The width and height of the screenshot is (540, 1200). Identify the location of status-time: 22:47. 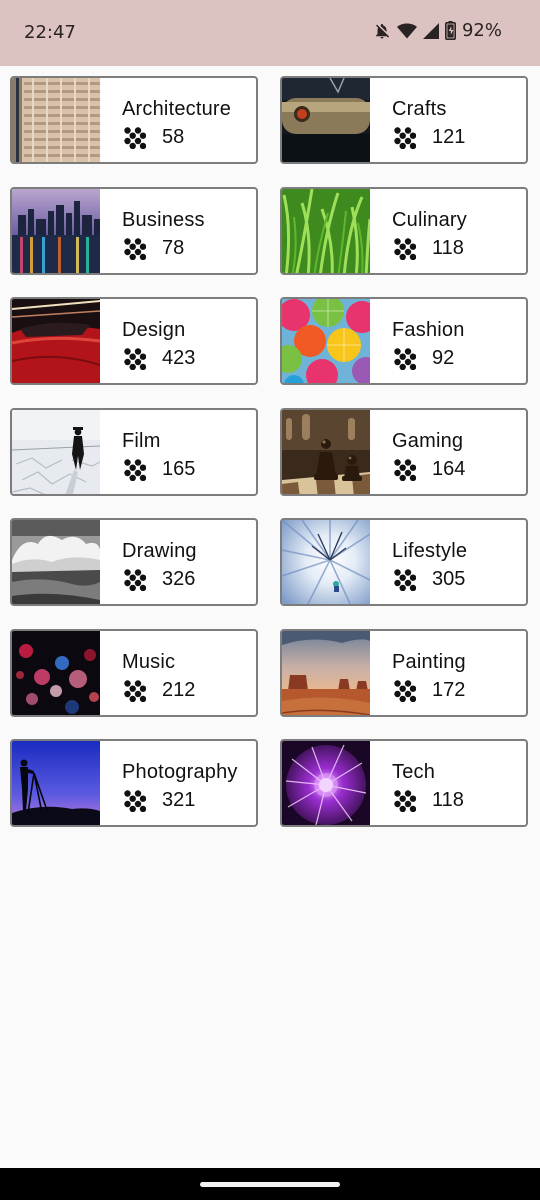
(50, 32).